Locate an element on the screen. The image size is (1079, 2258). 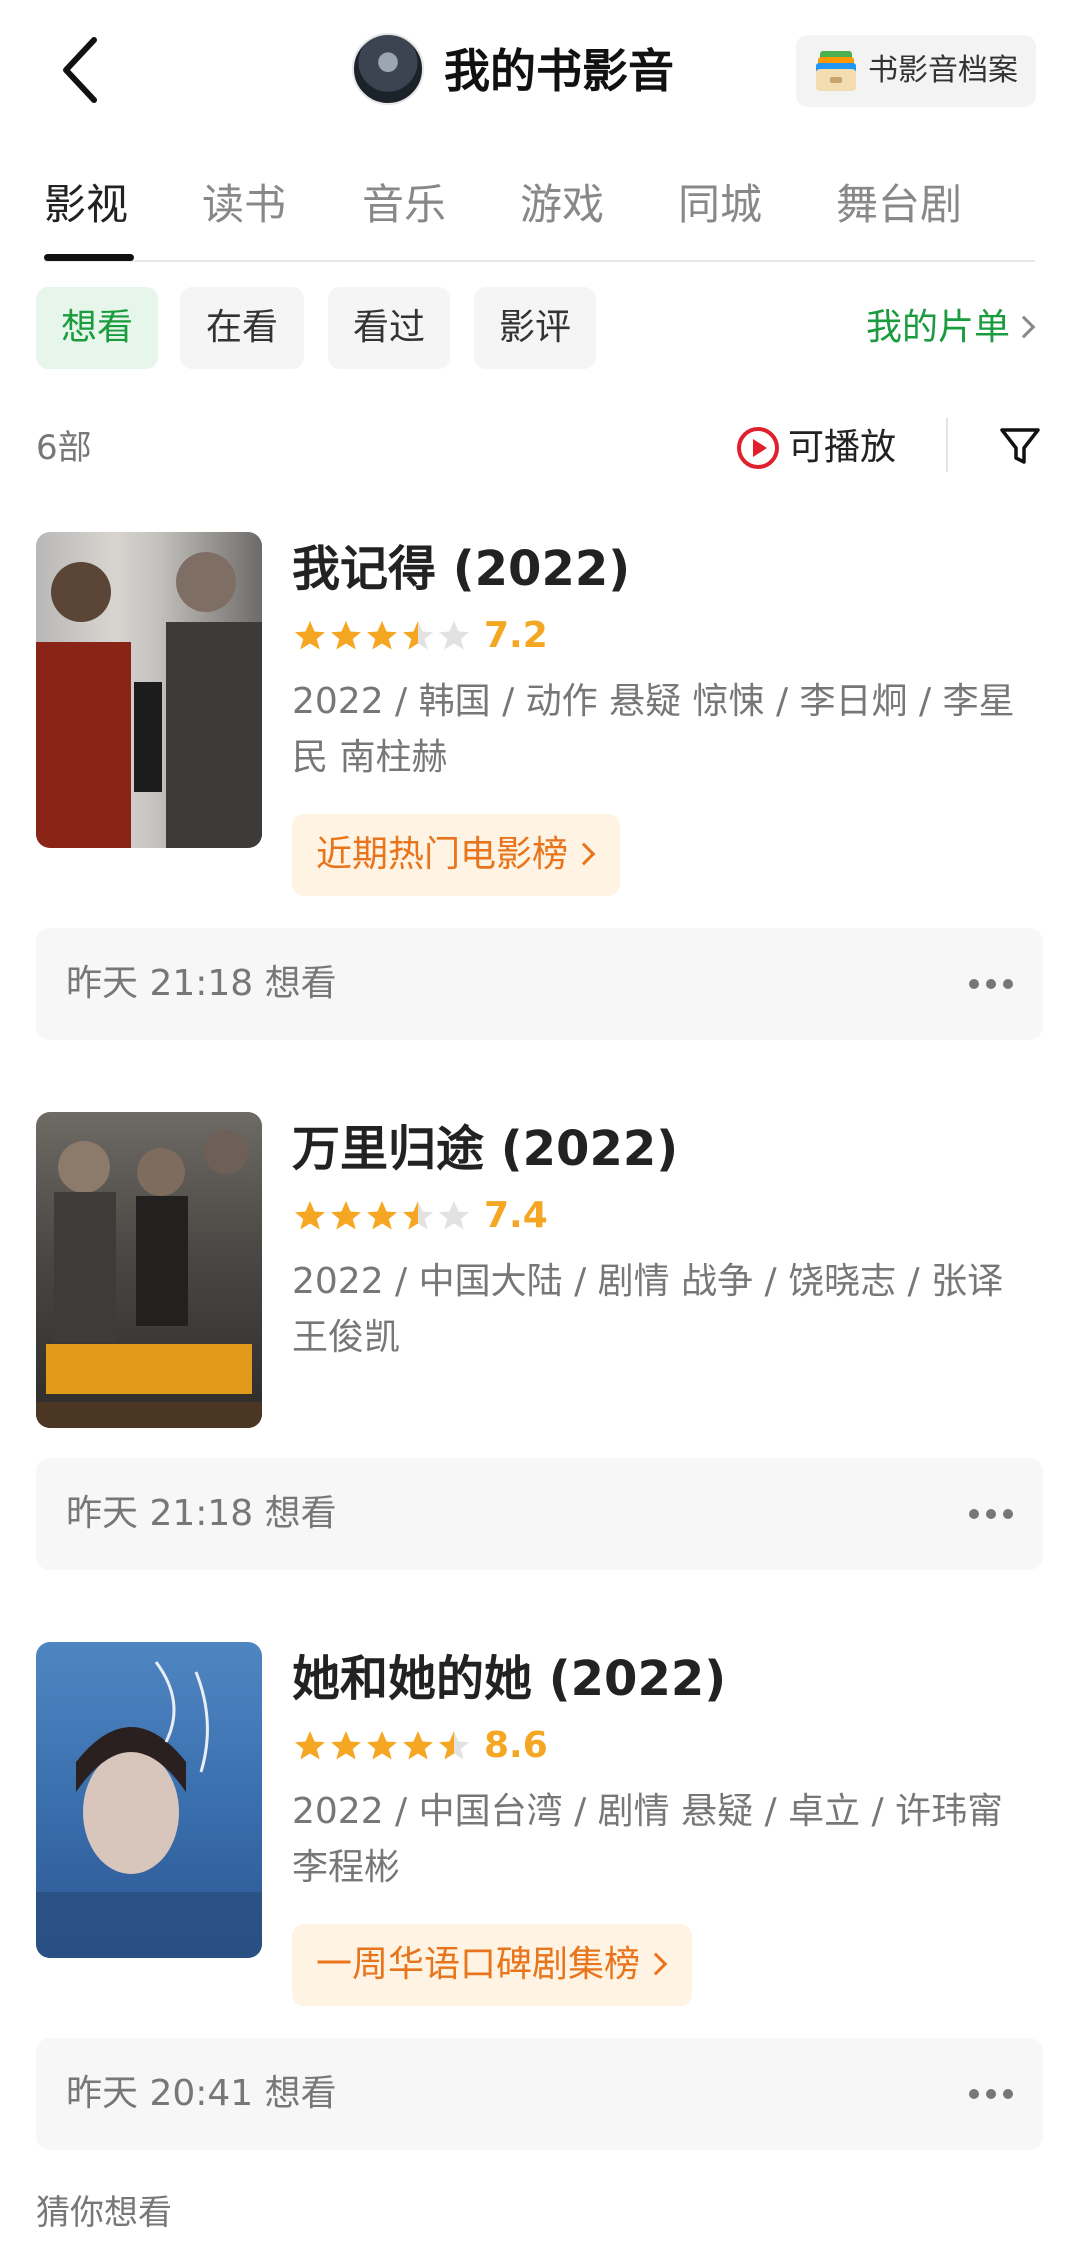
tab-music: 音乐 is located at coordinates (404, 205).